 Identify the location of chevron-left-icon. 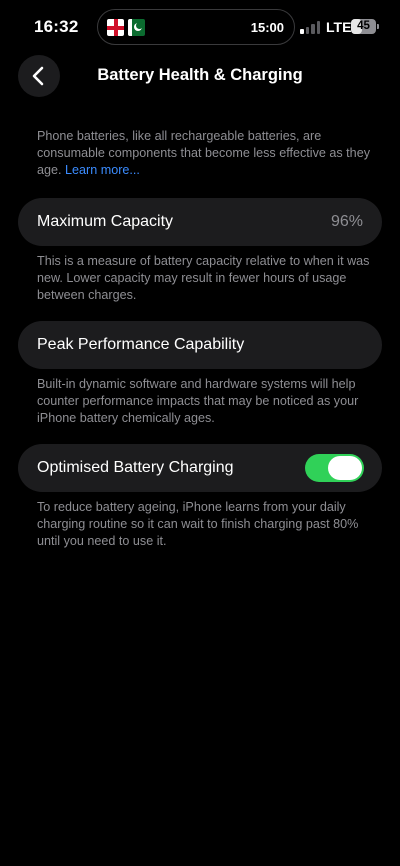
(38, 76).